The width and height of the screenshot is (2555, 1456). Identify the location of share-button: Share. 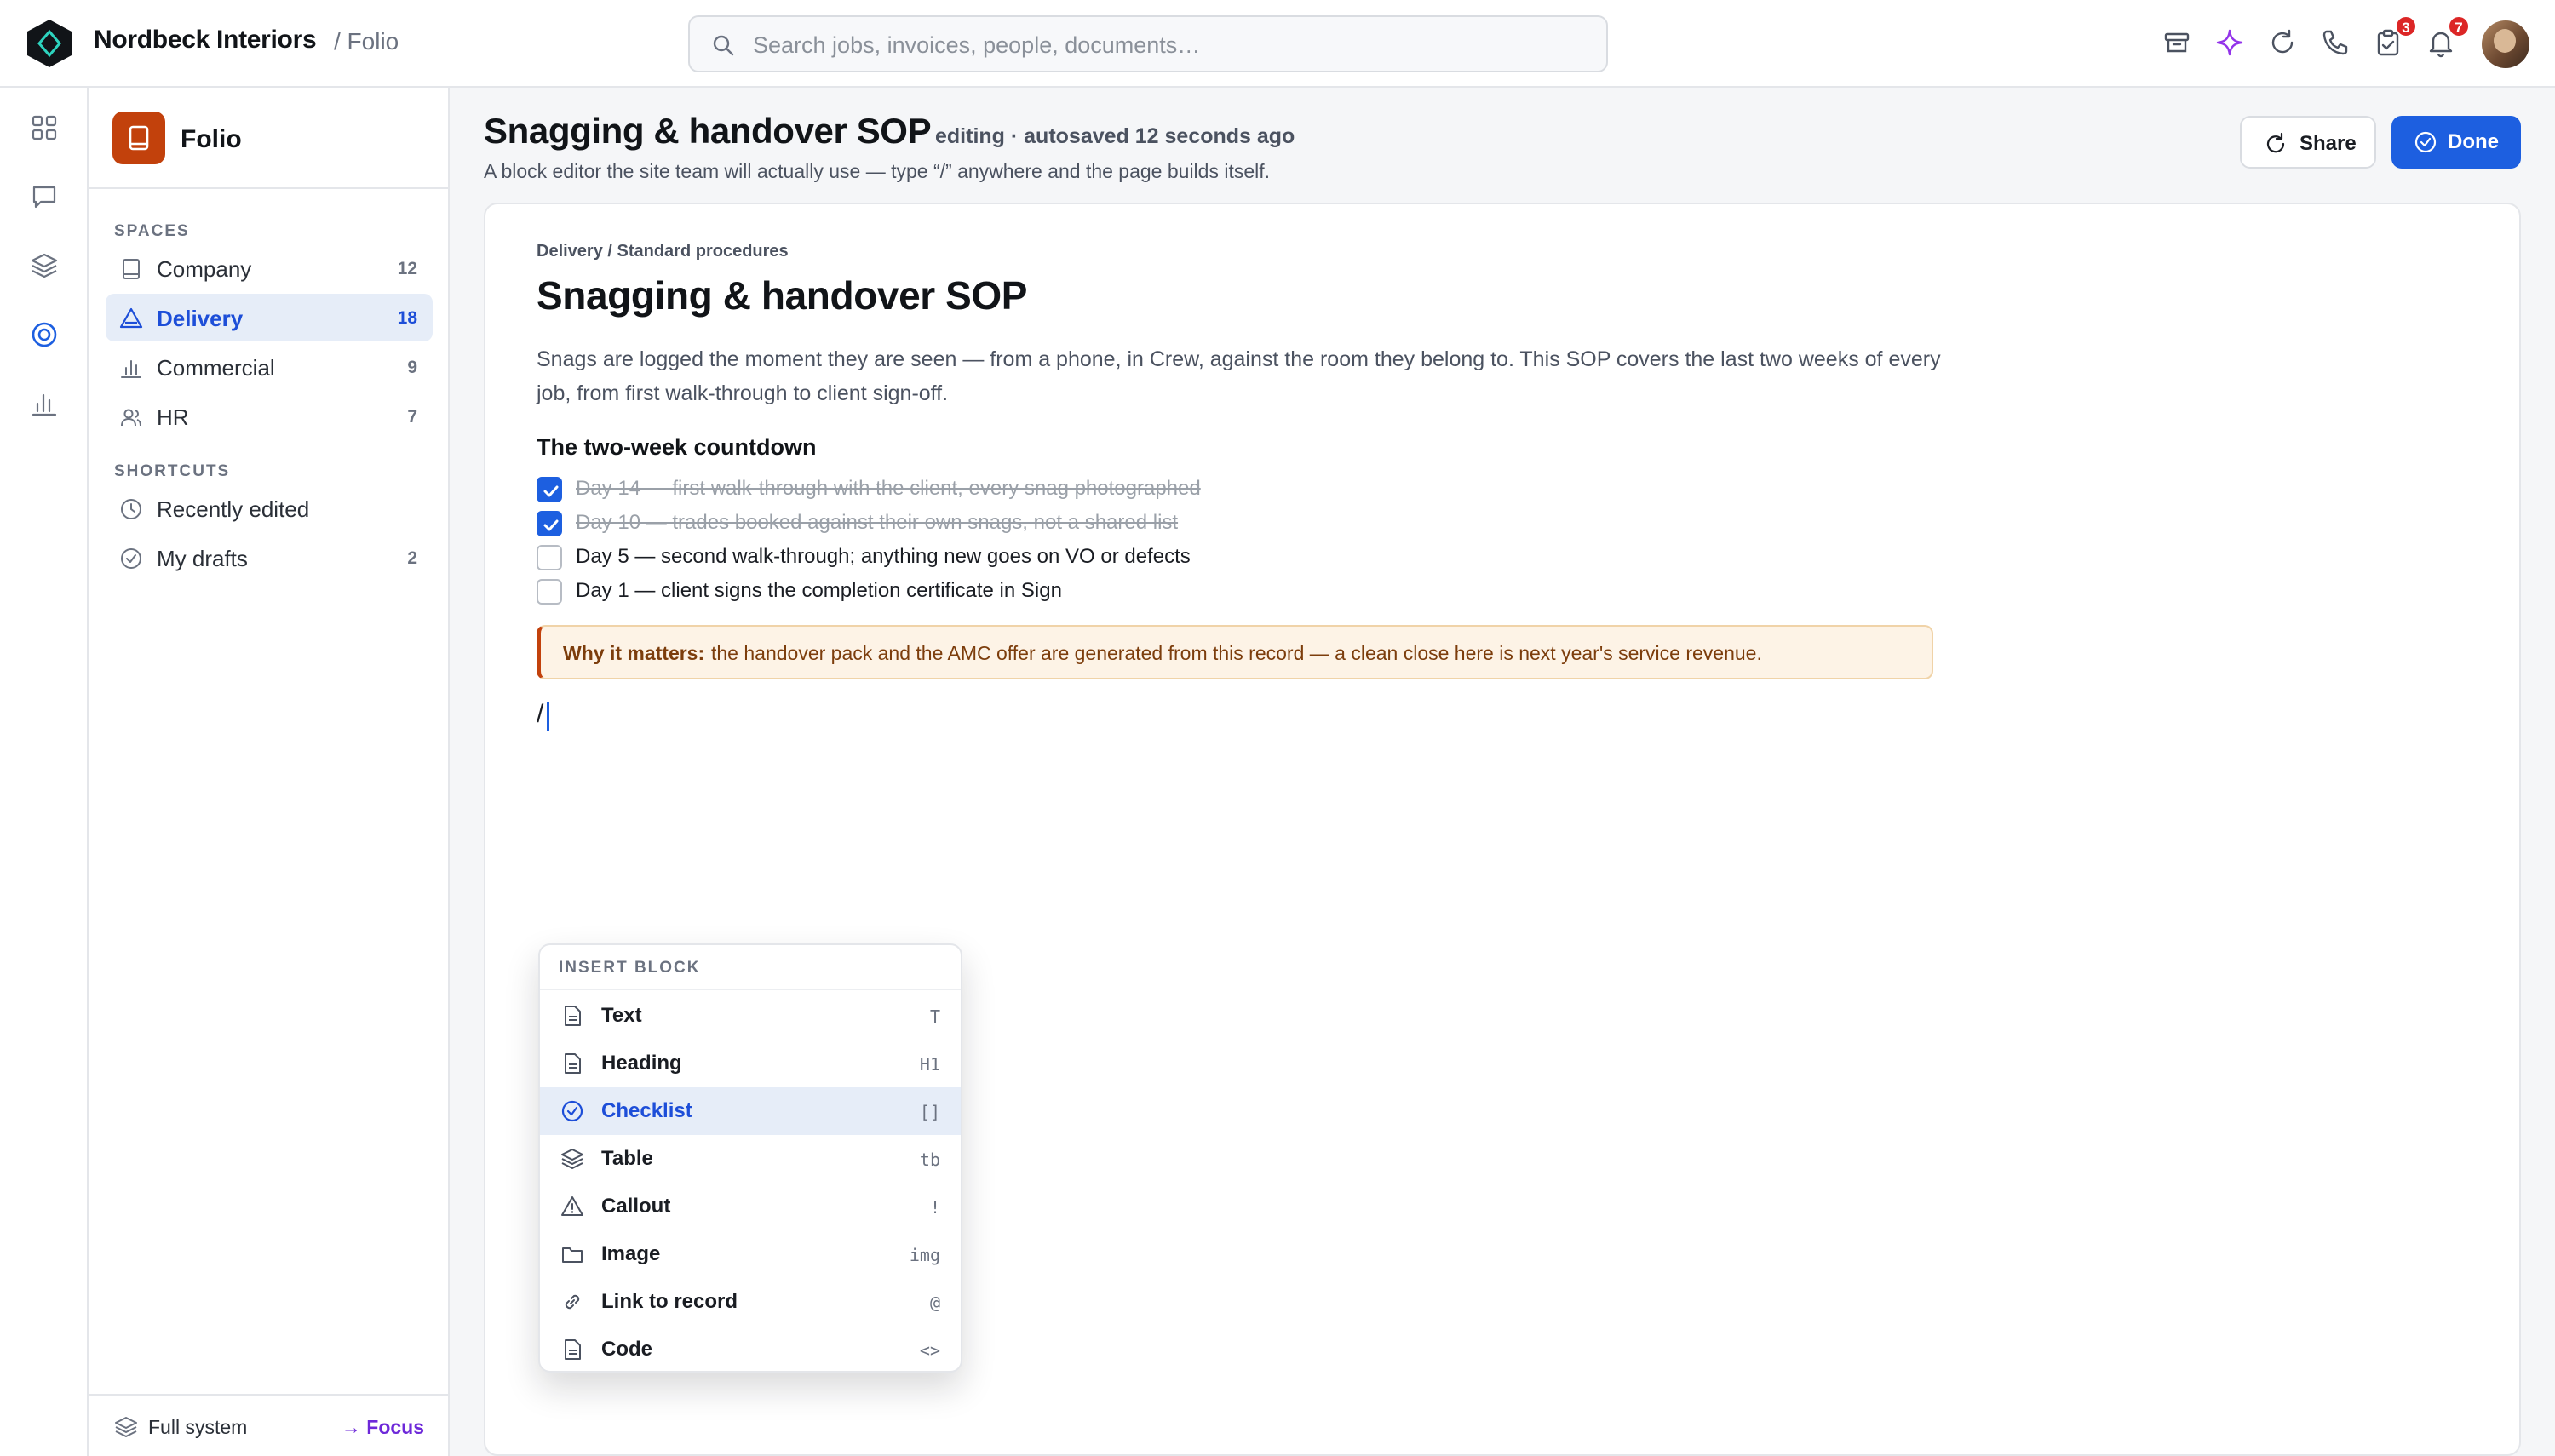
(2308, 142).